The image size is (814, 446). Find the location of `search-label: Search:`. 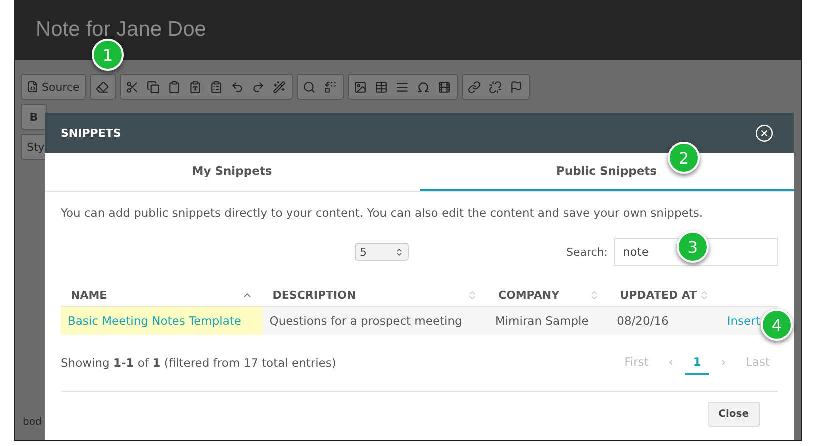

search-label: Search: is located at coordinates (587, 252).